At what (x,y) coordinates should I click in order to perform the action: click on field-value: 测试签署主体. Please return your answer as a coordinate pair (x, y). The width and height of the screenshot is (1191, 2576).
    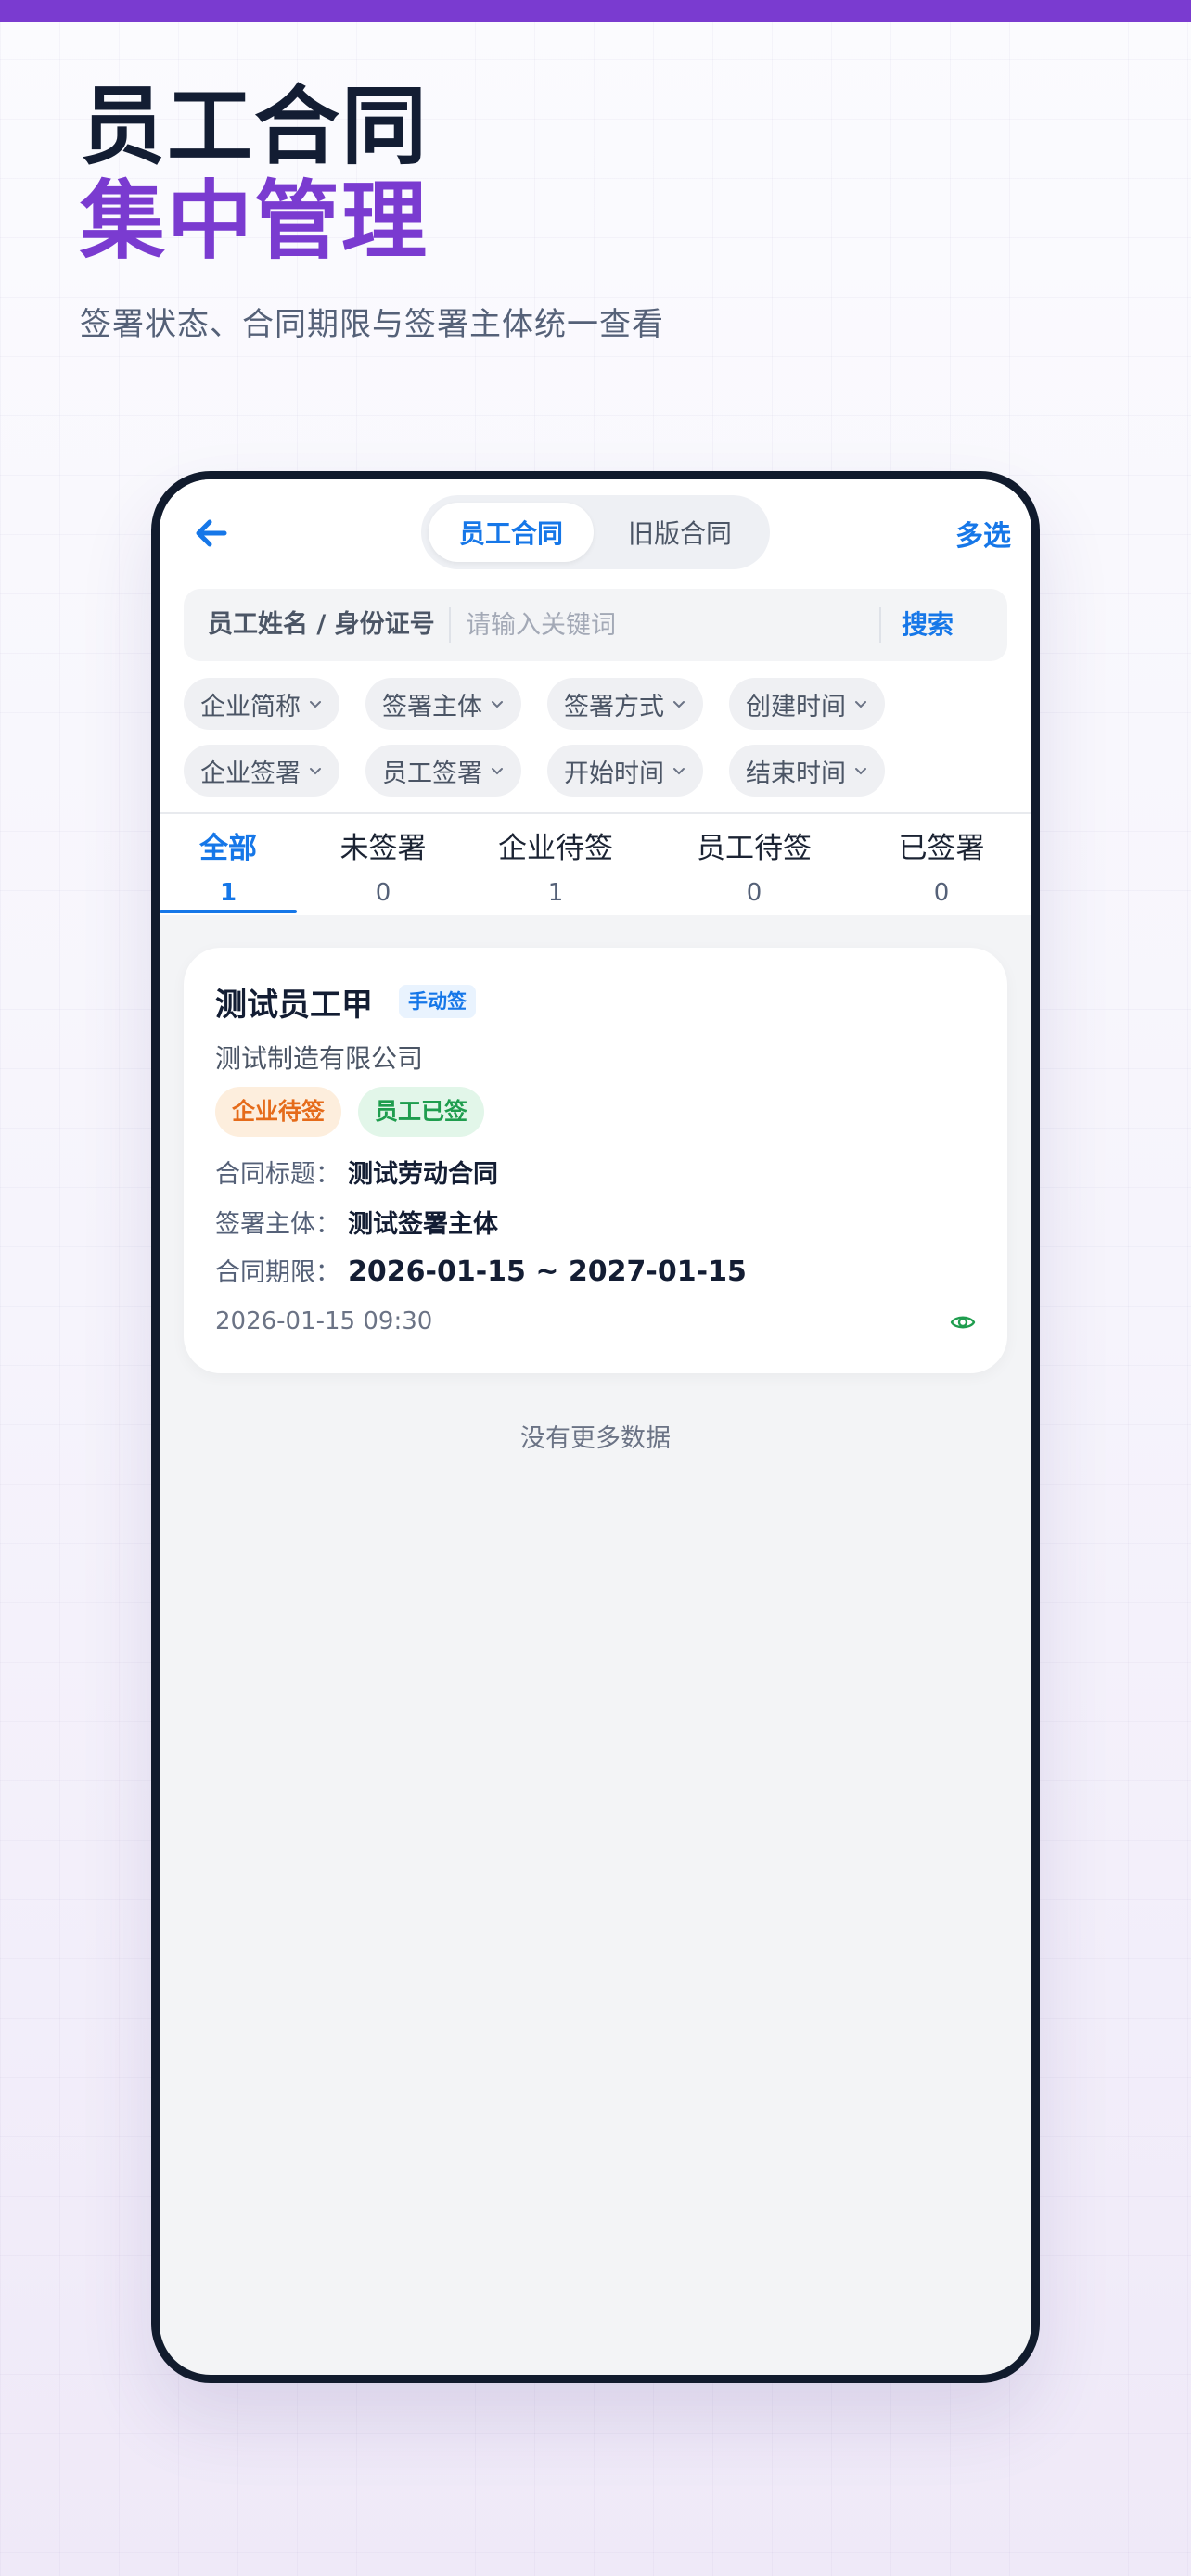
    Looking at the image, I should click on (423, 1224).